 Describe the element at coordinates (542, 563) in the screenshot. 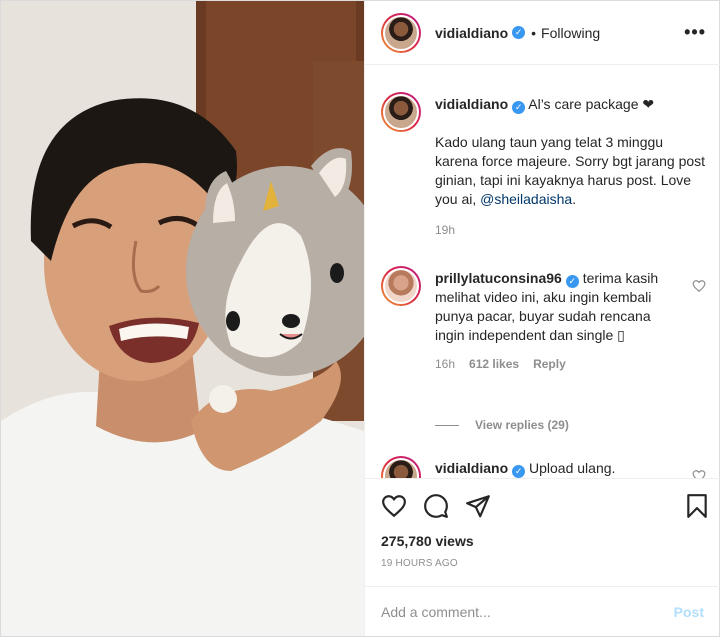

I see `posted-time: 19 HOURS AGO` at that location.